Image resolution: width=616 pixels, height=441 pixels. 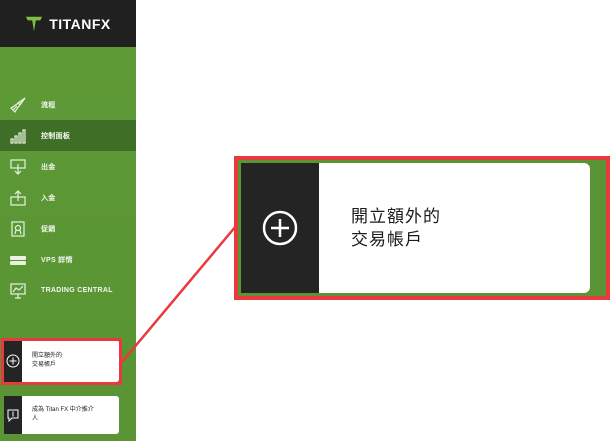 I want to click on sidebar-nav: 流程 控制面板 出金 入金 促銷 VPS 詳情 TRADING CENTRAL, so click(x=68, y=197).